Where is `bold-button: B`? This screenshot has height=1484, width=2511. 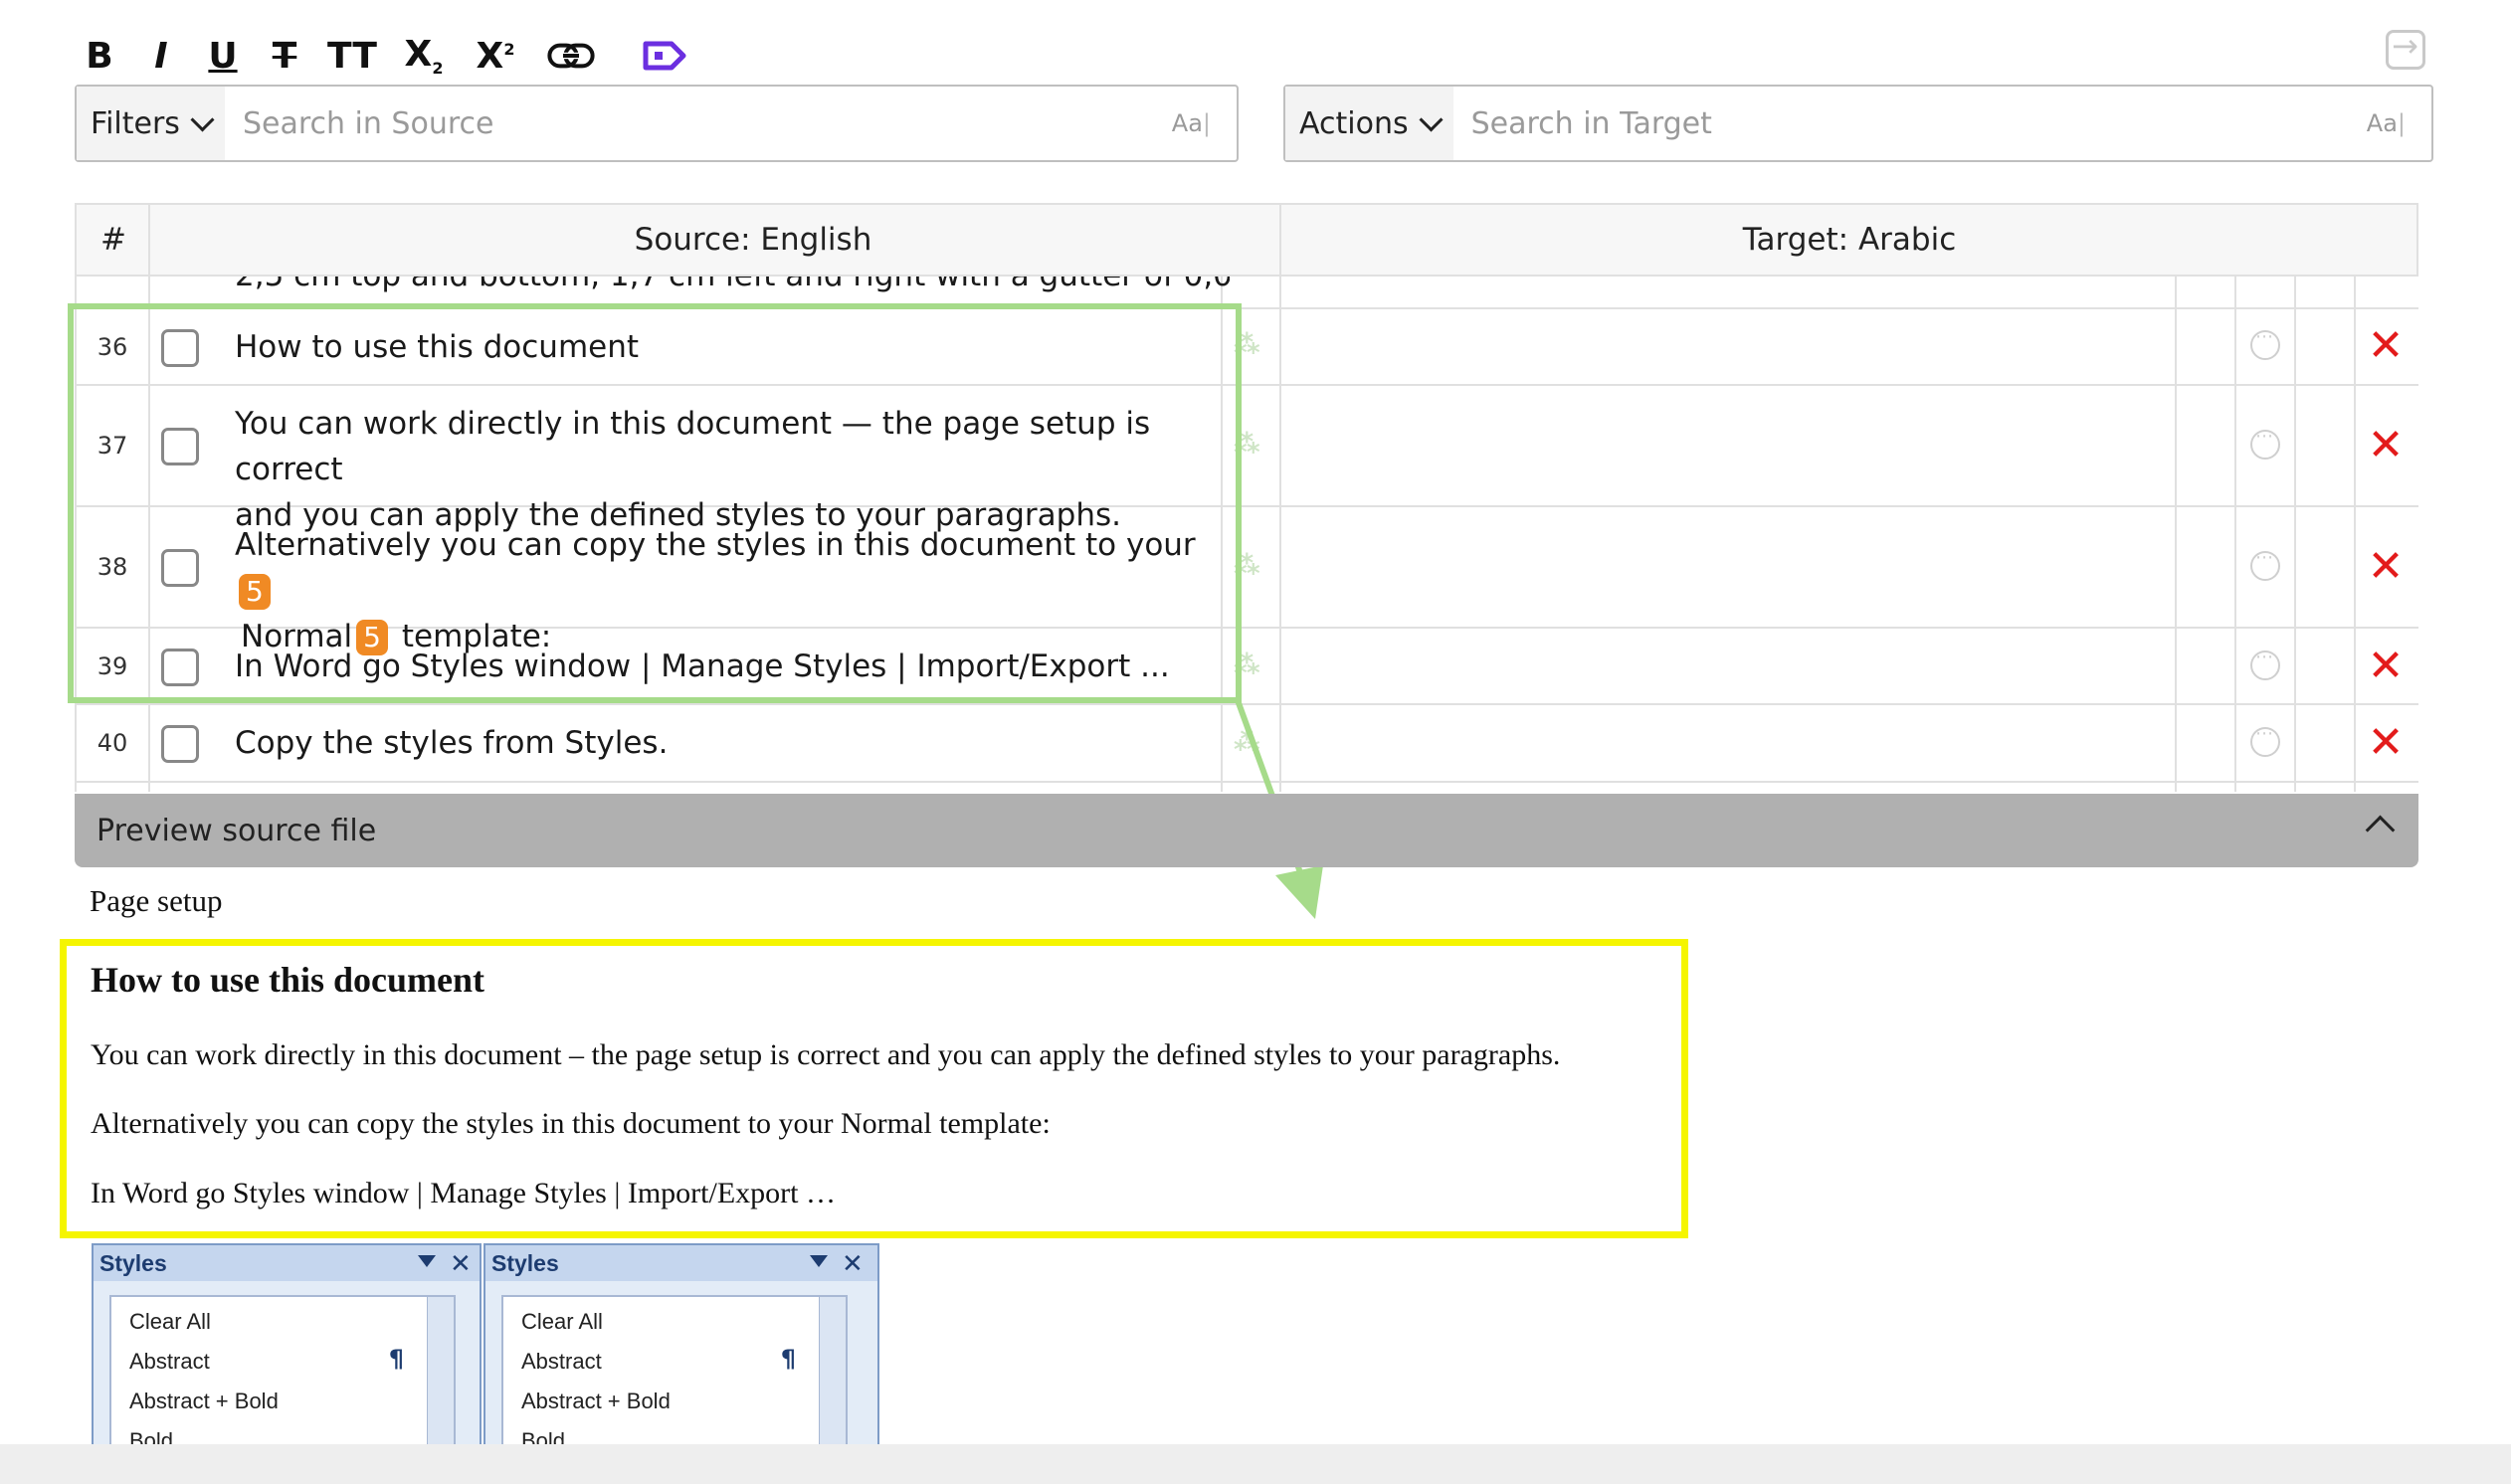
bold-button: B is located at coordinates (99, 56).